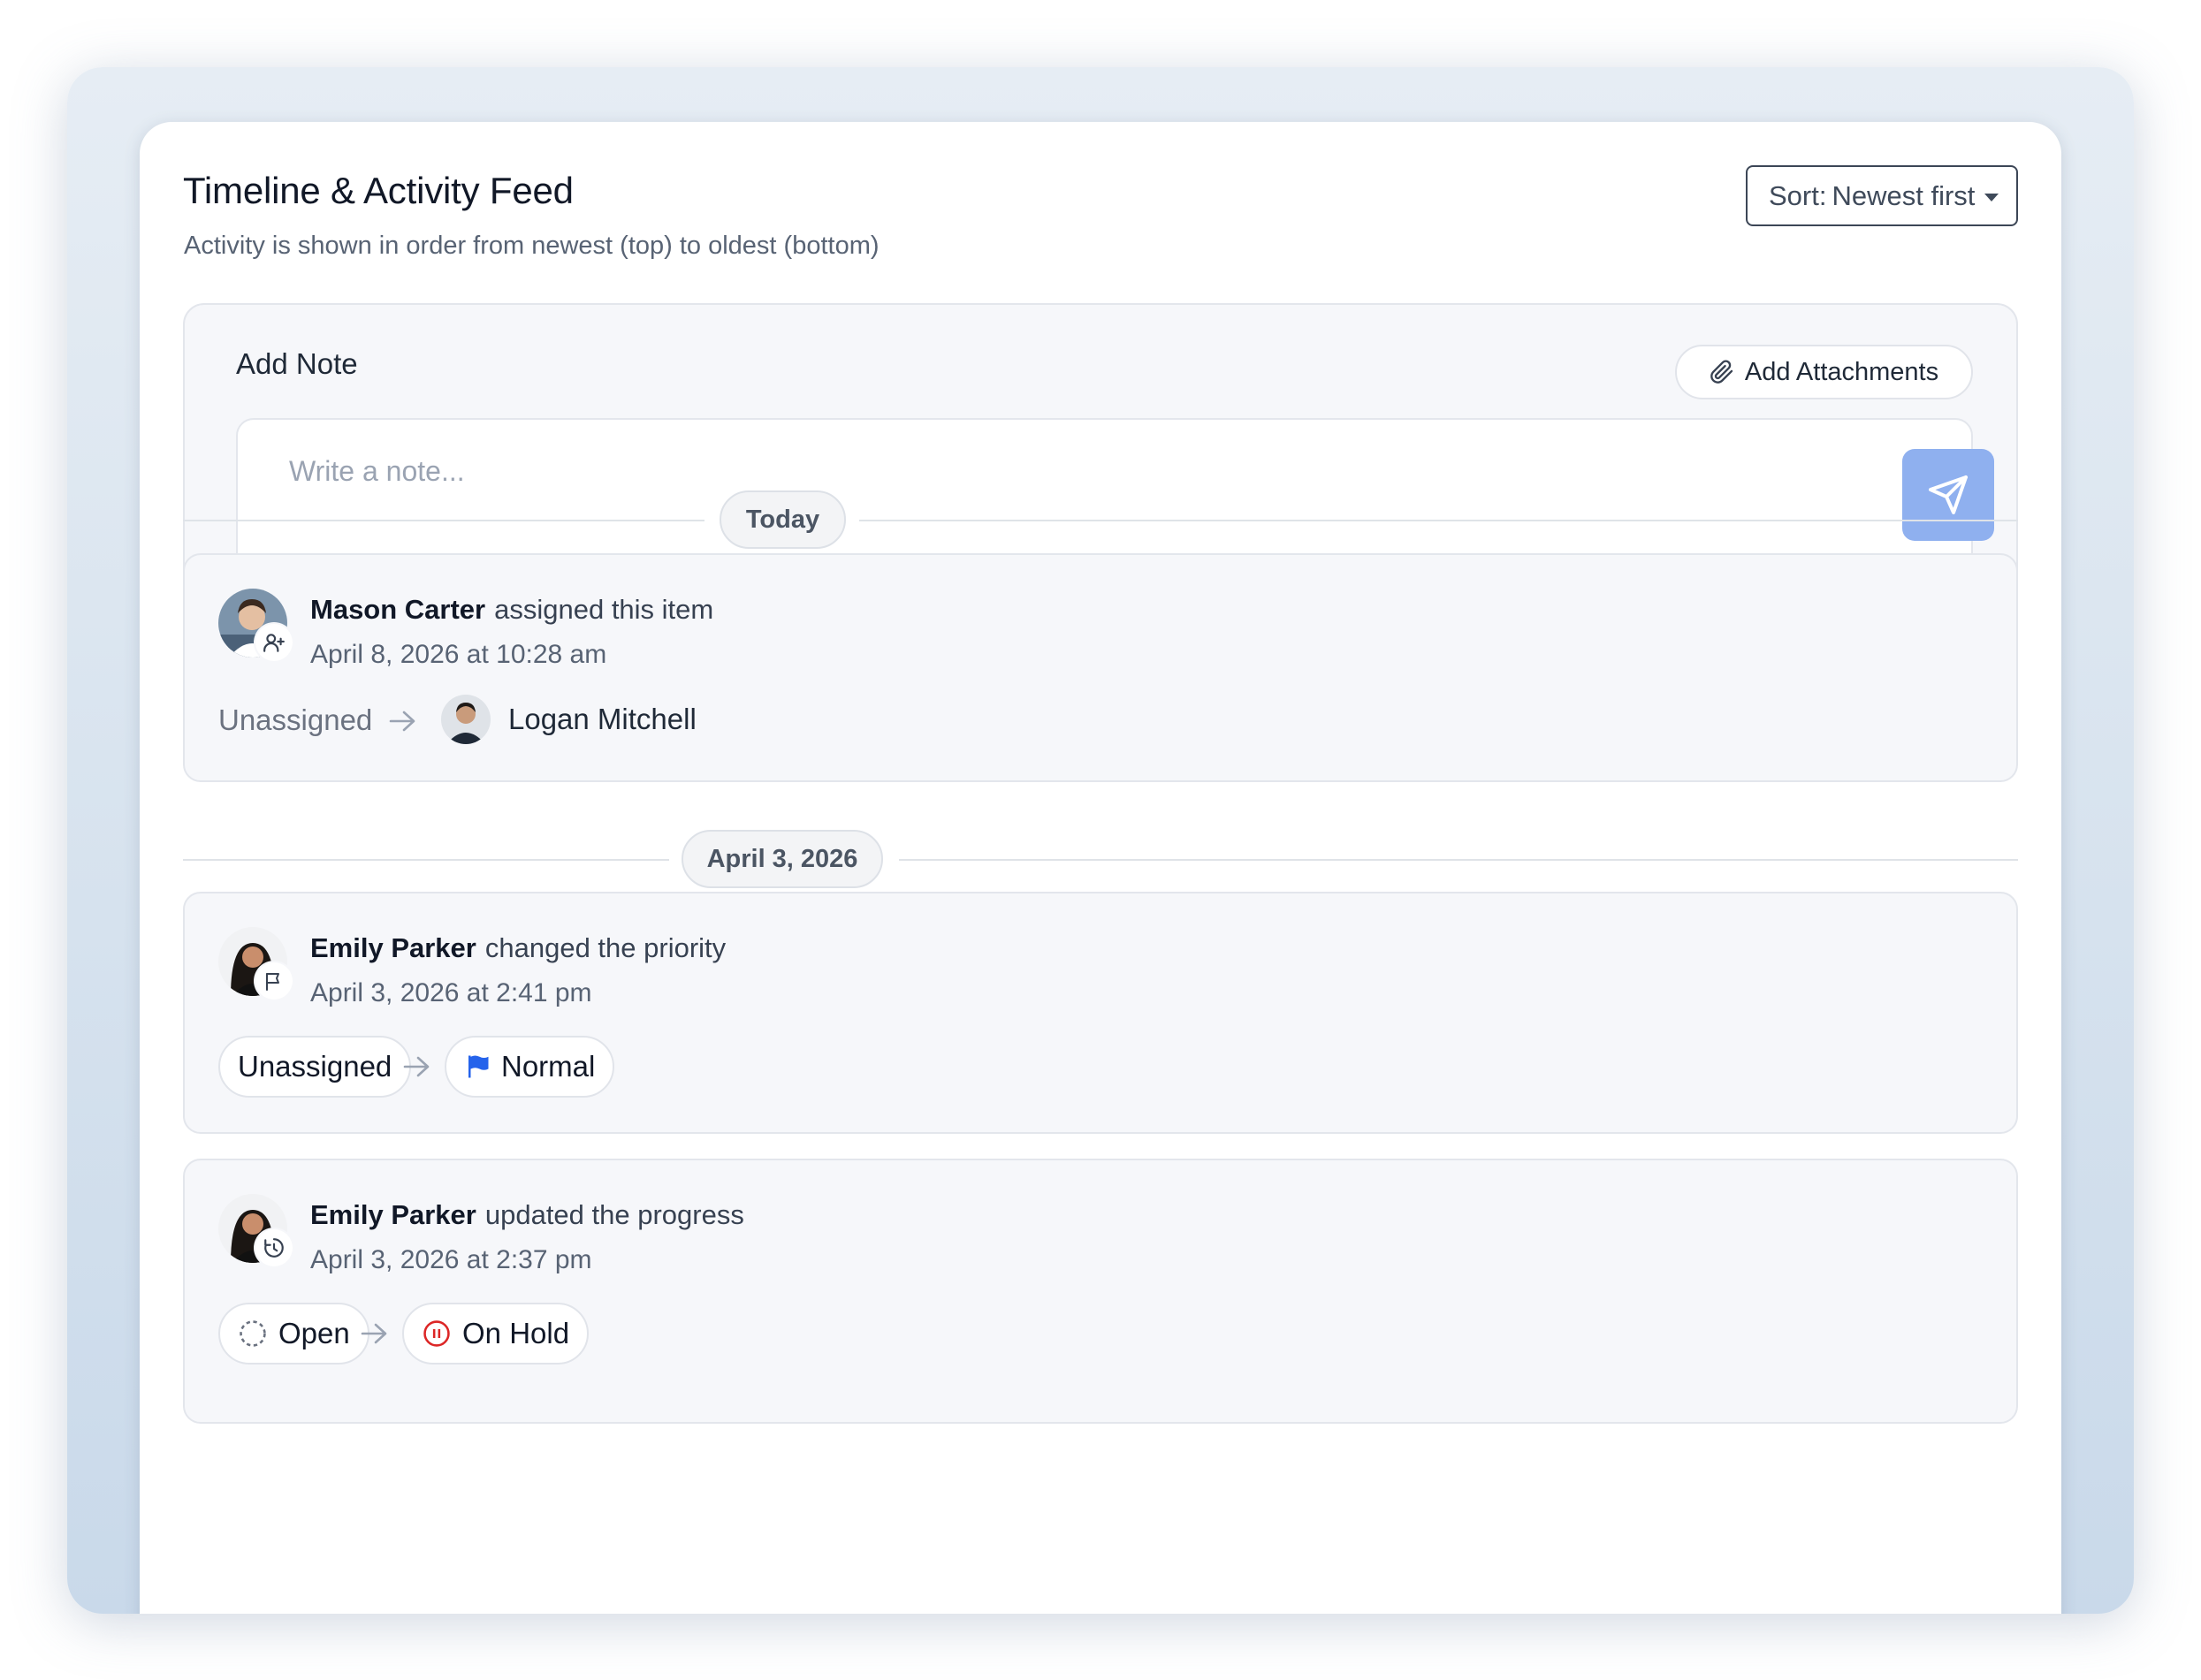  What do you see at coordinates (782, 859) in the screenshot?
I see `date-pill: April 3, 2026` at bounding box center [782, 859].